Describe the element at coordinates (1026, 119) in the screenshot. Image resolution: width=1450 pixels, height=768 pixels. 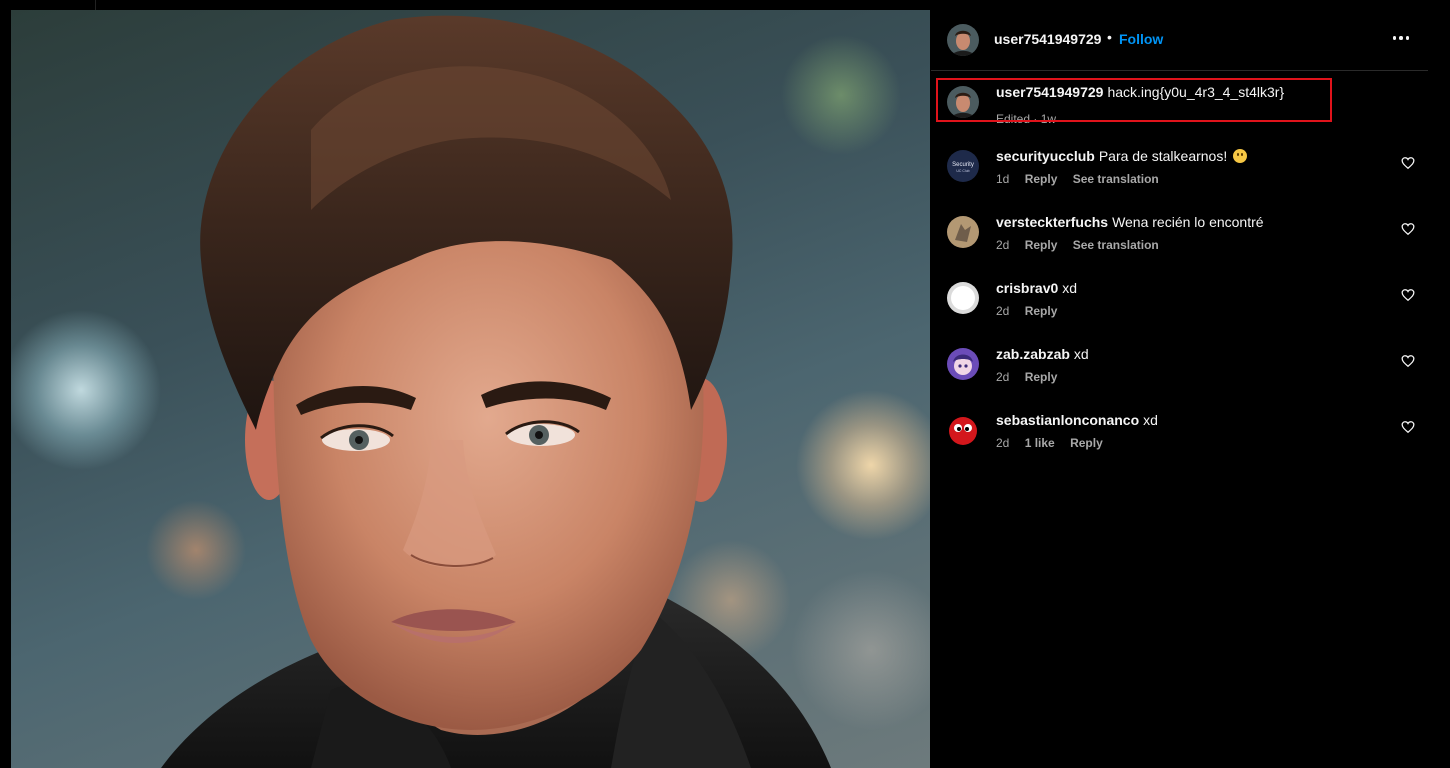
I see `caption-meta: Edited · 1w` at that location.